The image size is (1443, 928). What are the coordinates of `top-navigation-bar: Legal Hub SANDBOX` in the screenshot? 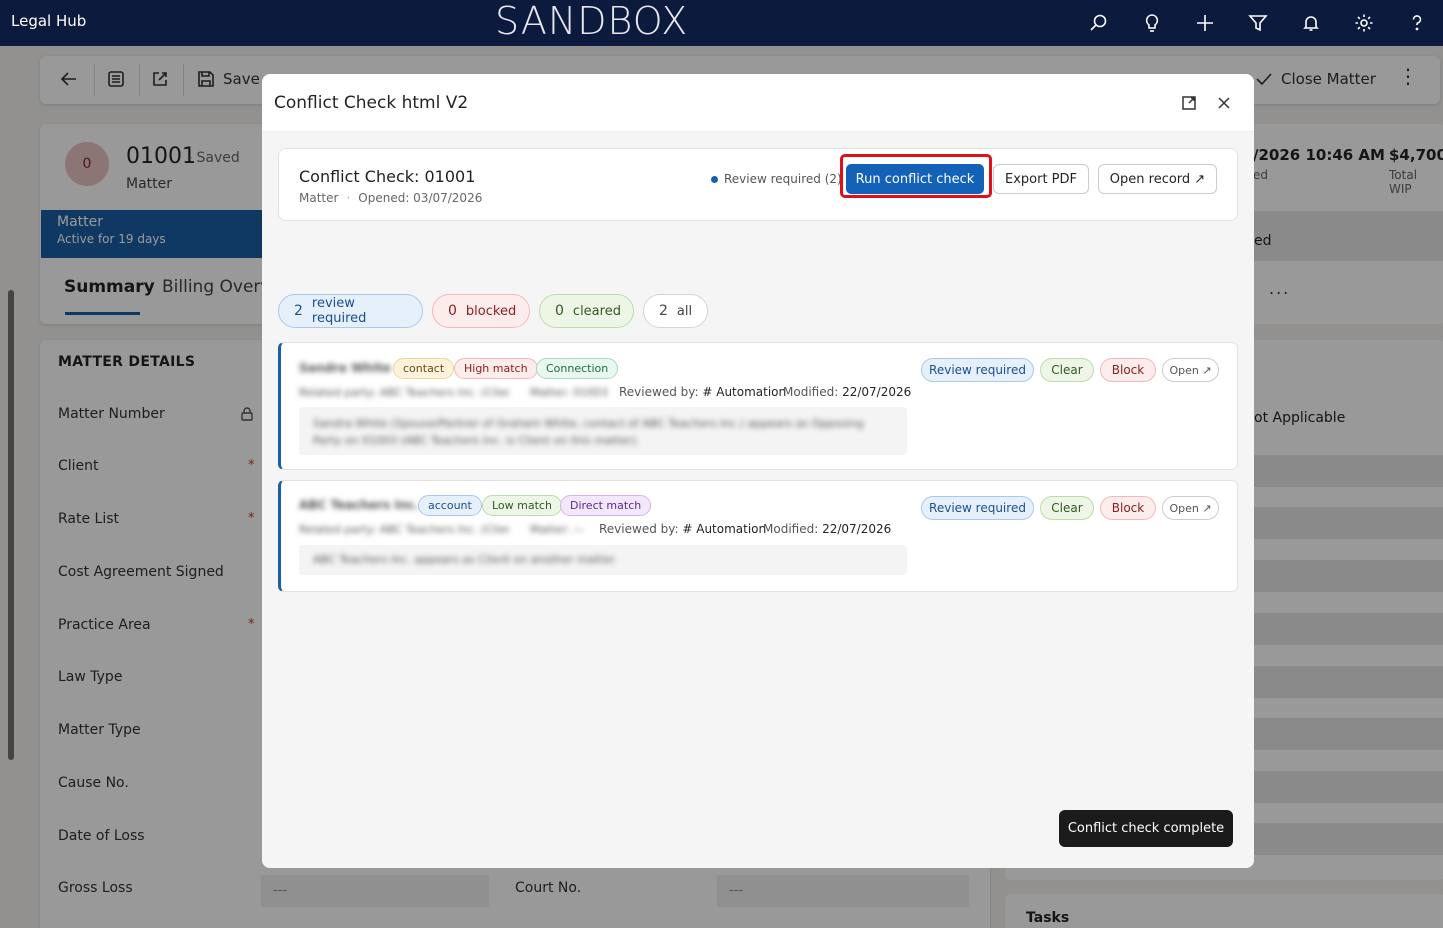 It's located at (721, 23).